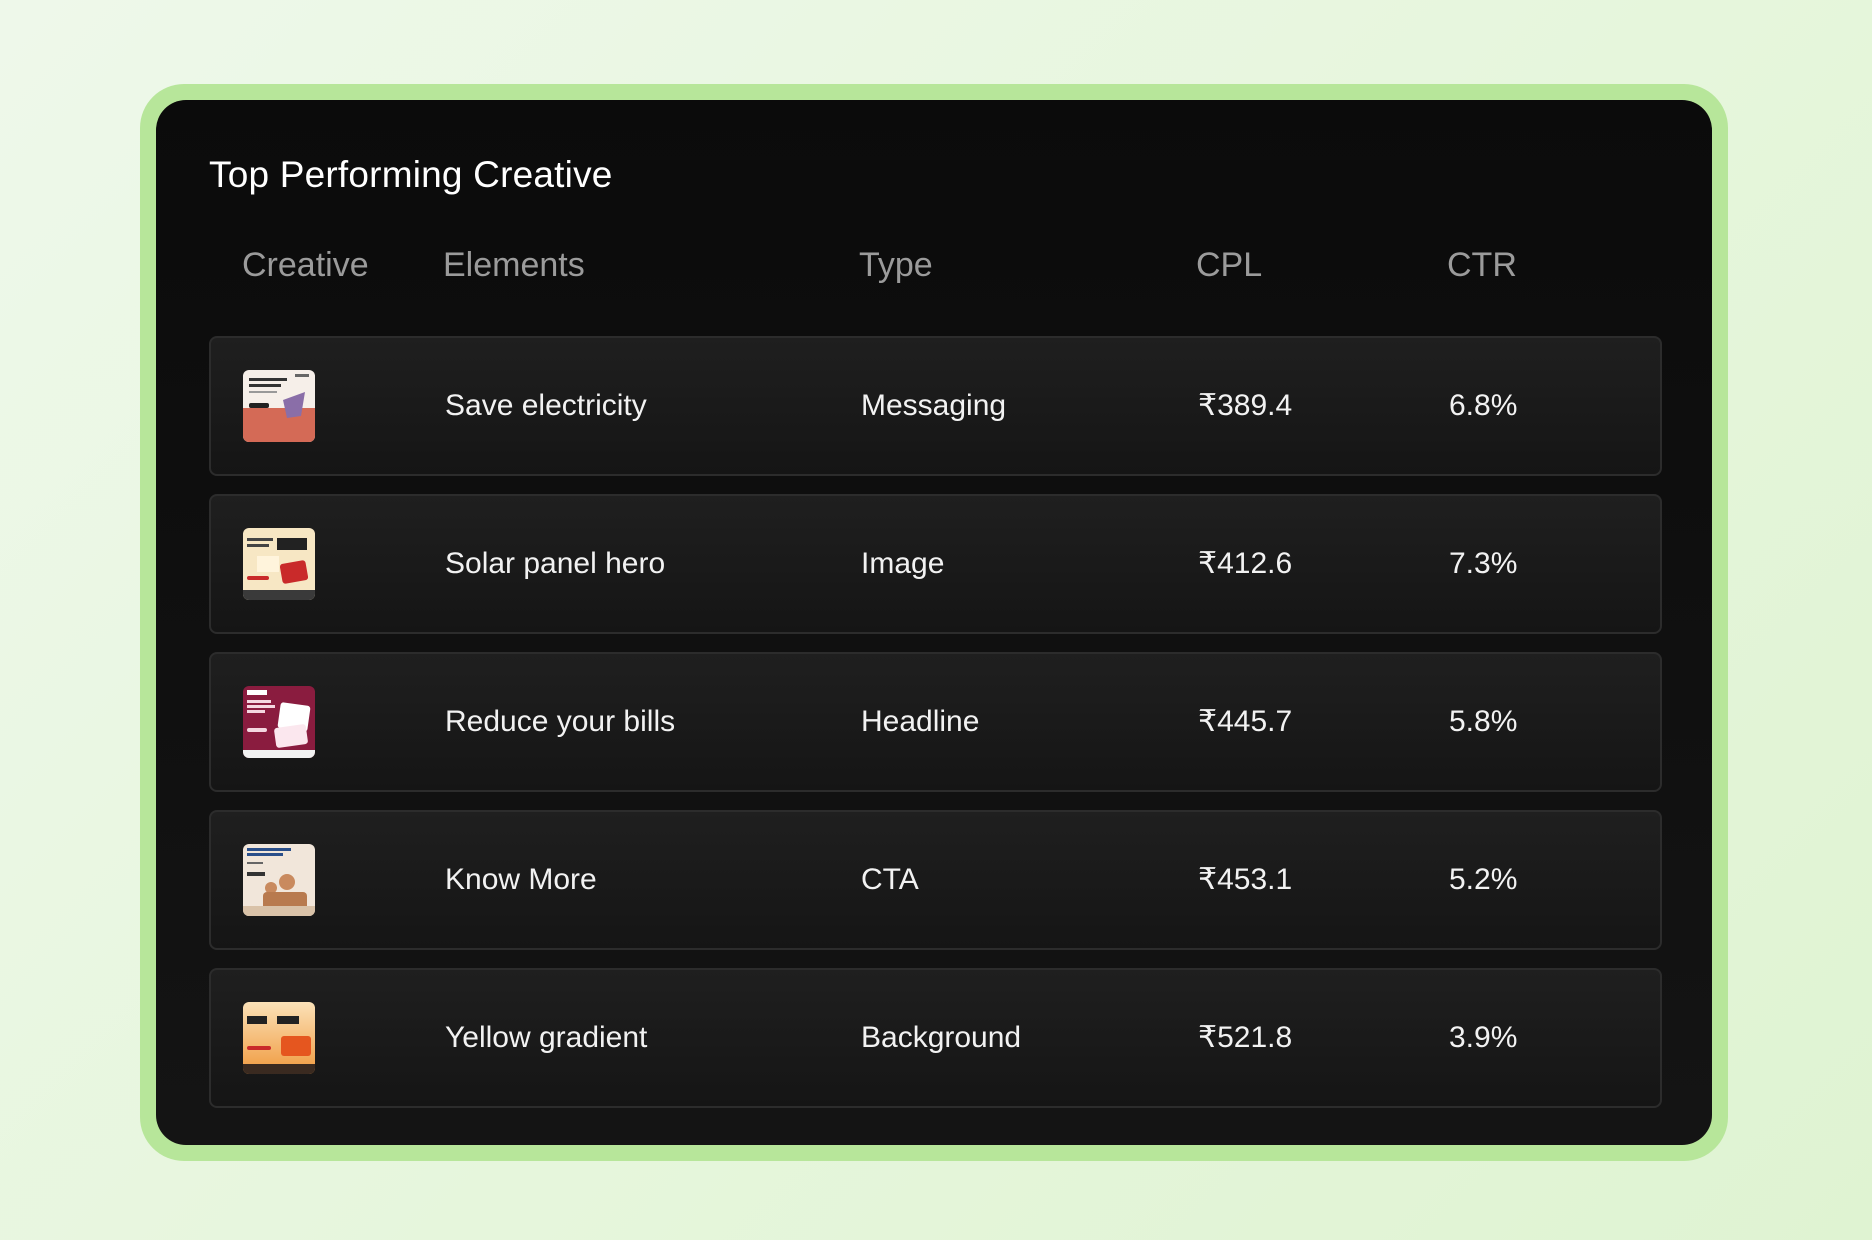 The image size is (1872, 1240). I want to click on creative-thumbnail-solar-panel-hero, so click(279, 564).